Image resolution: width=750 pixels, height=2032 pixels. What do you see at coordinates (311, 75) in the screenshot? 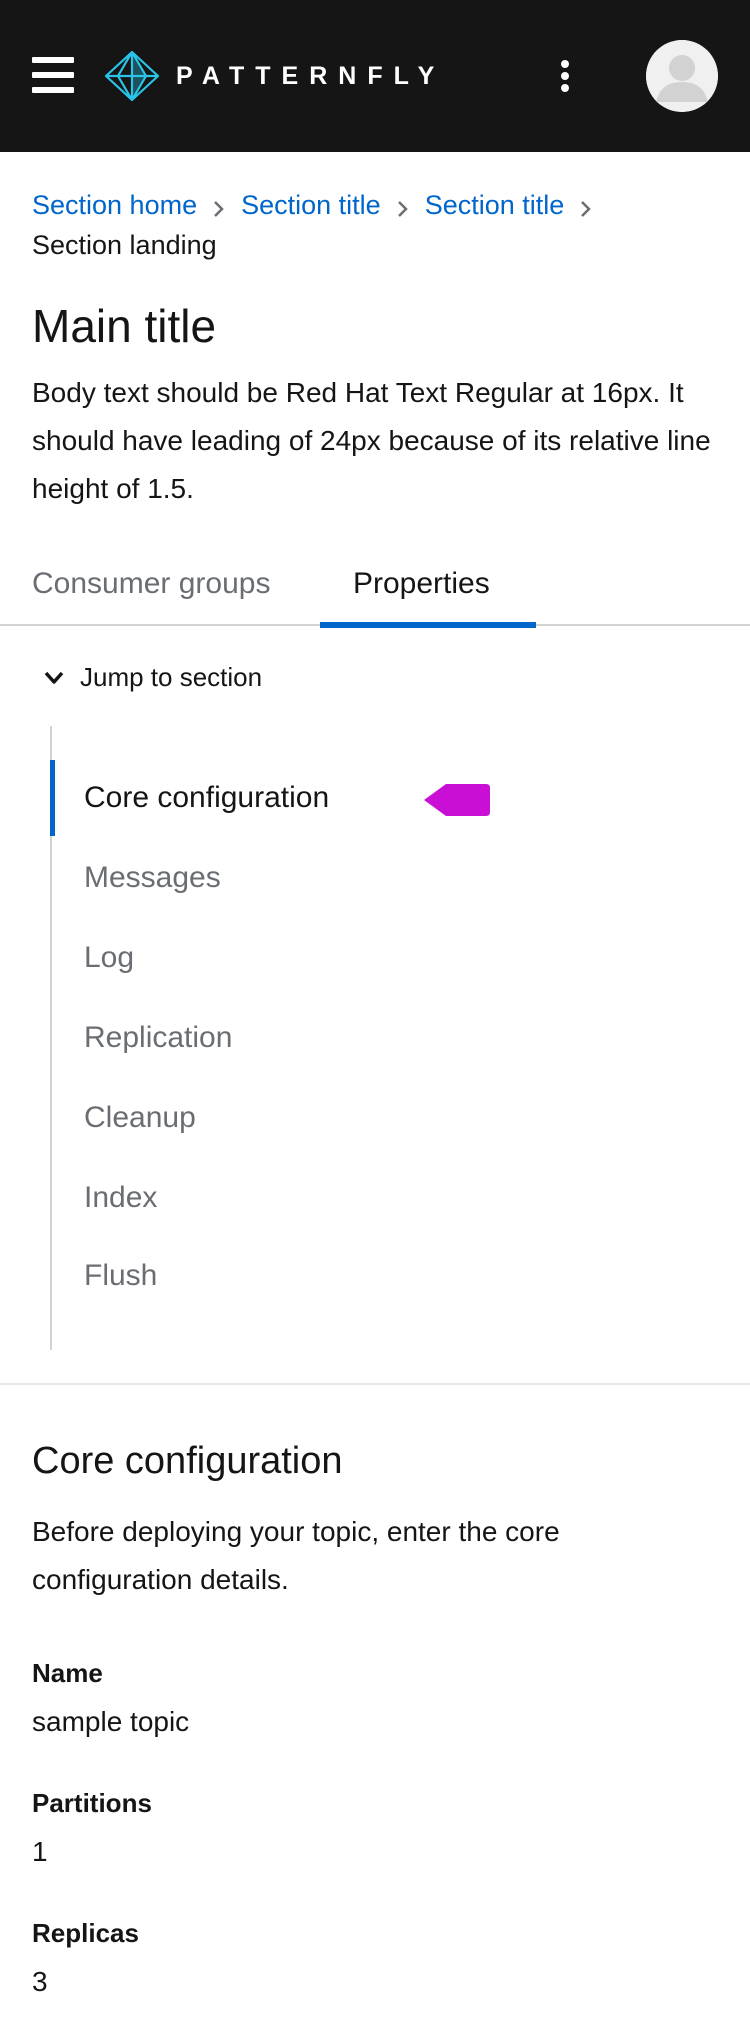
I see `brand-name: PATTERNFLY` at bounding box center [311, 75].